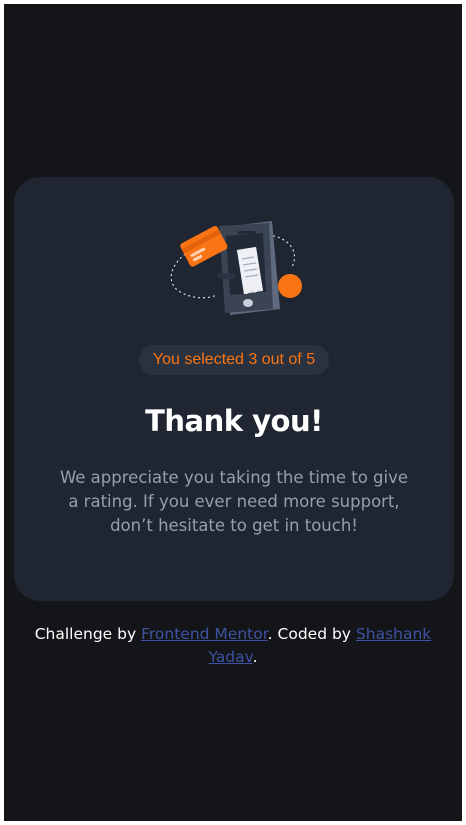  I want to click on thank-you-title: Thank you!, so click(234, 421).